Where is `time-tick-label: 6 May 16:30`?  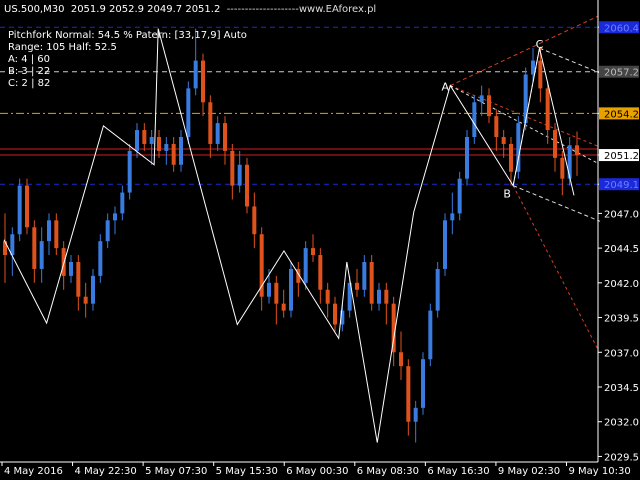 time-tick-label: 6 May 16:30 is located at coordinates (458, 471).